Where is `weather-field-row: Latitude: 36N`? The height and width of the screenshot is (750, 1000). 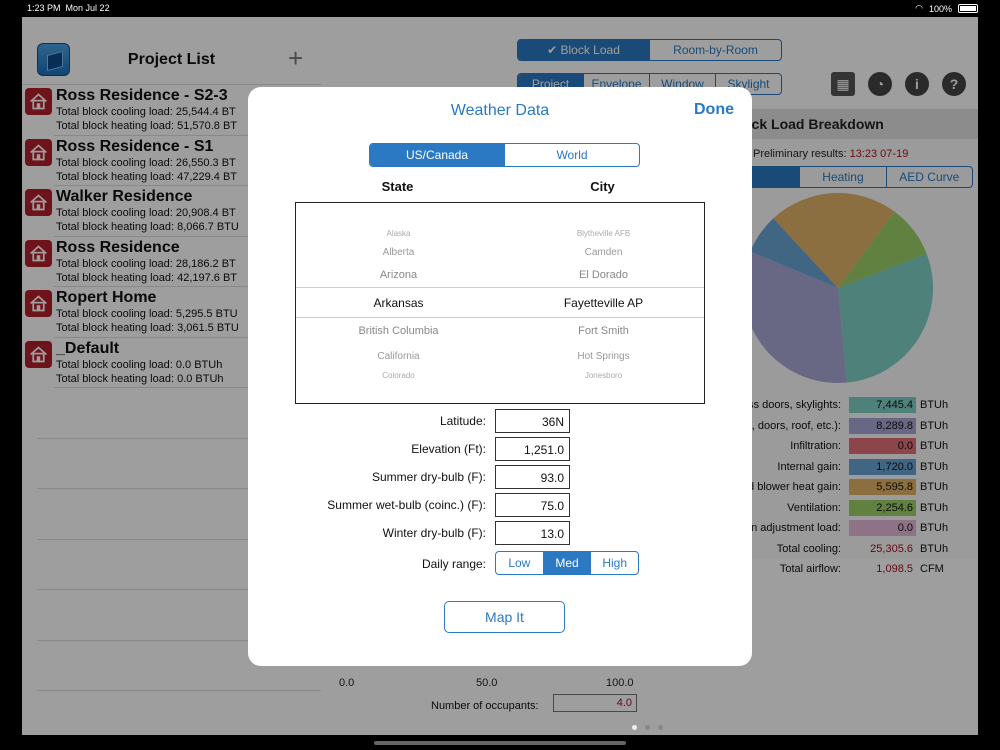 weather-field-row: Latitude: 36N is located at coordinates (500, 421).